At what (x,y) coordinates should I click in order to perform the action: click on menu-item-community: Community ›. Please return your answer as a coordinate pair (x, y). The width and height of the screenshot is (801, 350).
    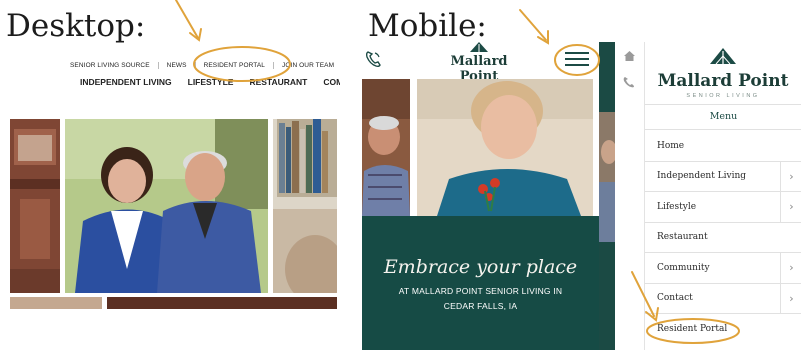
    Looking at the image, I should click on (723, 268).